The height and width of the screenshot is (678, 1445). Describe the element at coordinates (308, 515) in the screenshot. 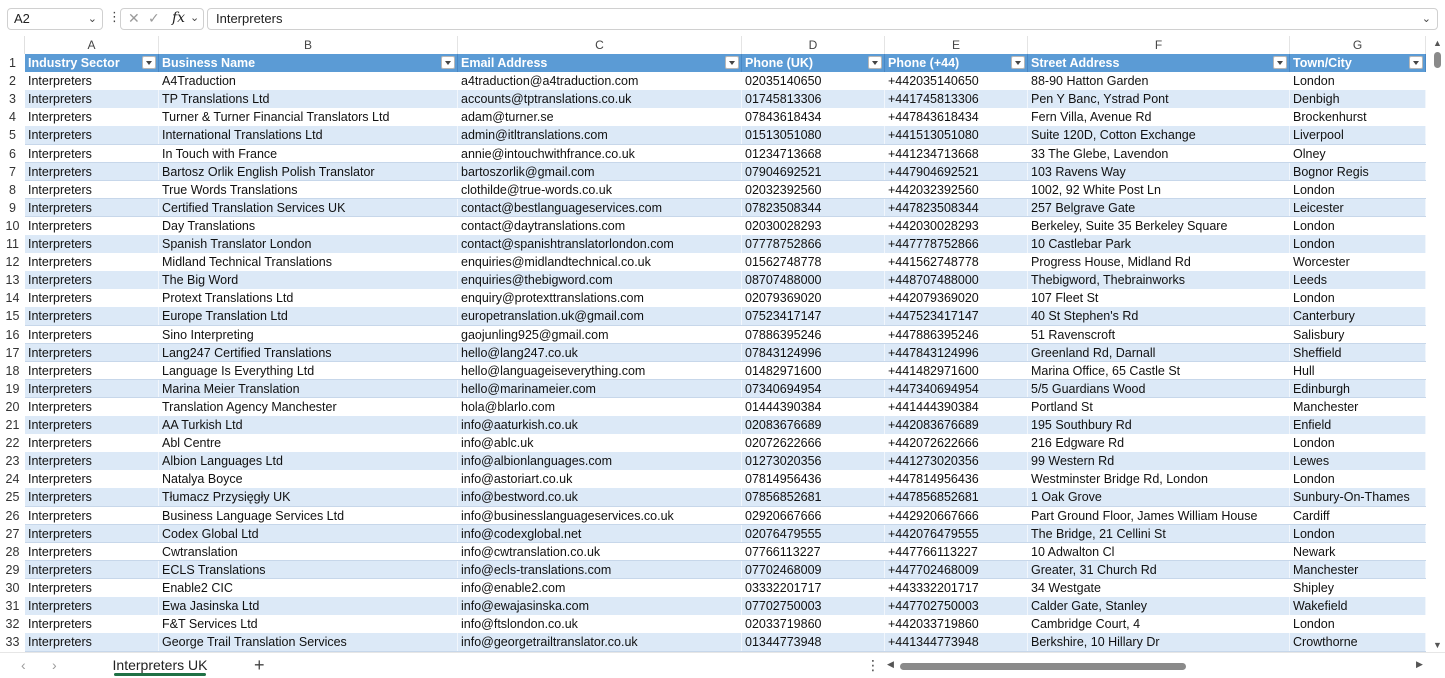

I see `table-cell: Business Language Services Ltd` at that location.